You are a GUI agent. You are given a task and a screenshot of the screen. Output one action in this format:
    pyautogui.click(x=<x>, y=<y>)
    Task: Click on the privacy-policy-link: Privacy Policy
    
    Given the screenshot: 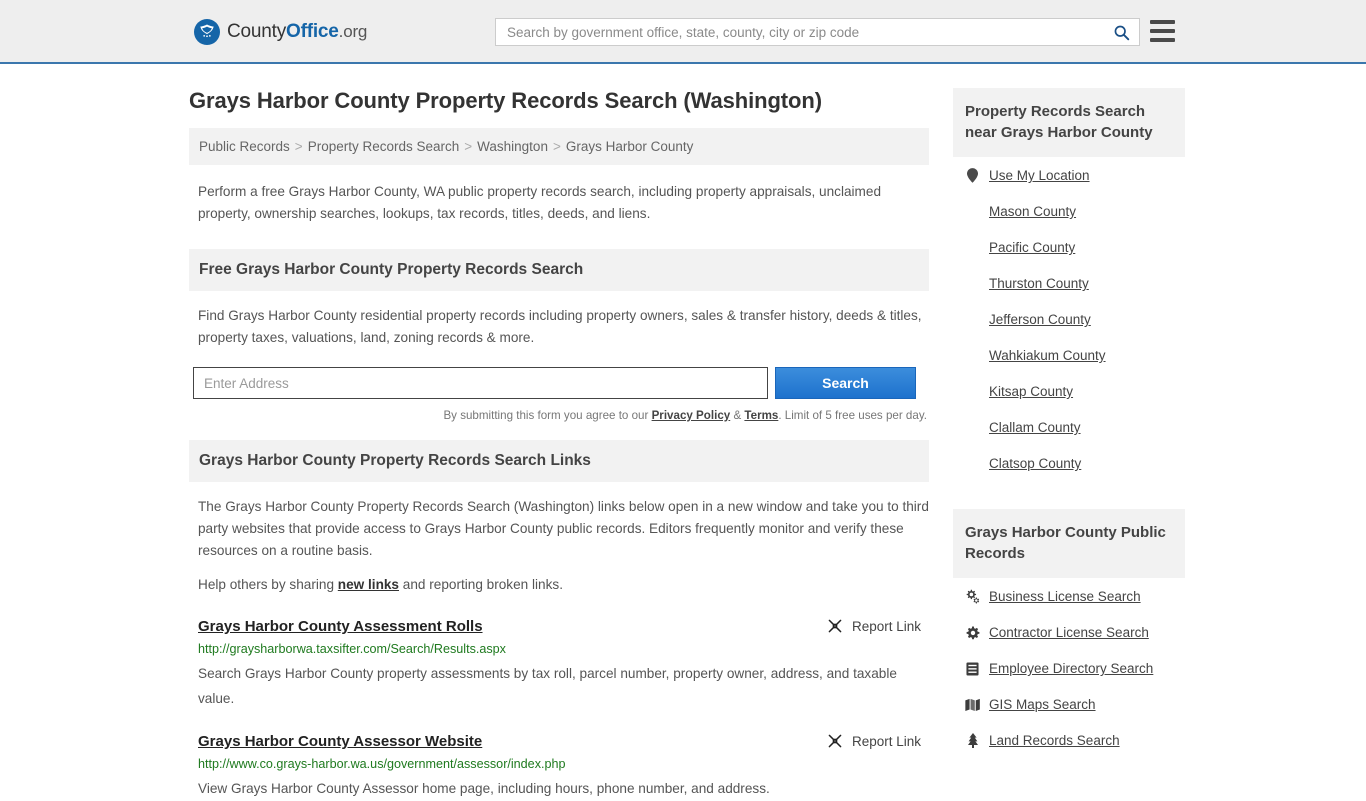 What is the action you would take?
    pyautogui.click(x=691, y=415)
    